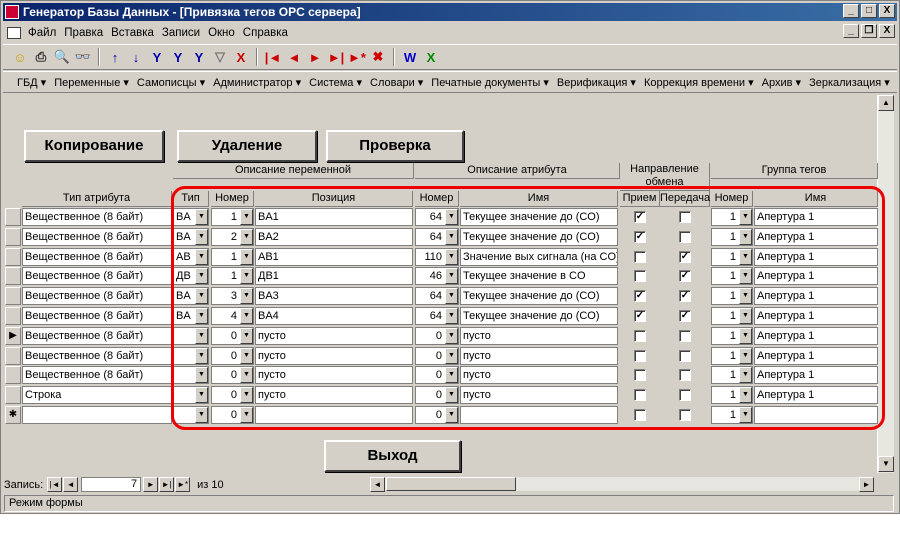  Describe the element at coordinates (334, 316) in the screenshot. I see `position-cell: BA4` at that location.